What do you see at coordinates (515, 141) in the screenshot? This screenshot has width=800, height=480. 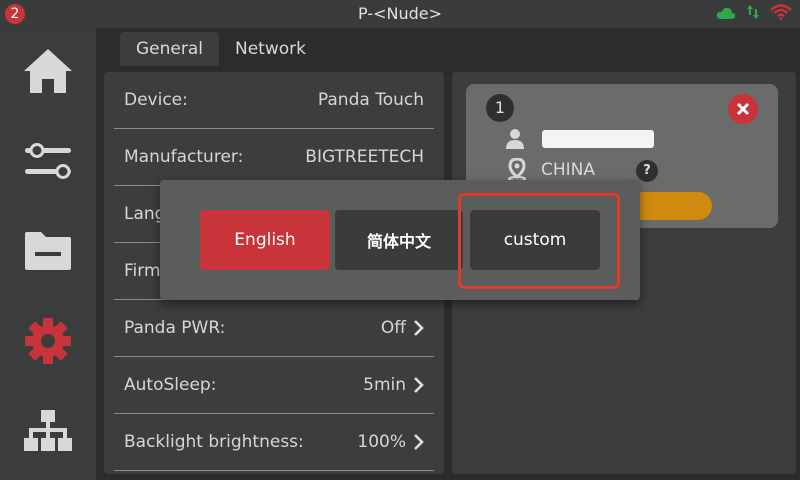 I see `user-icon` at bounding box center [515, 141].